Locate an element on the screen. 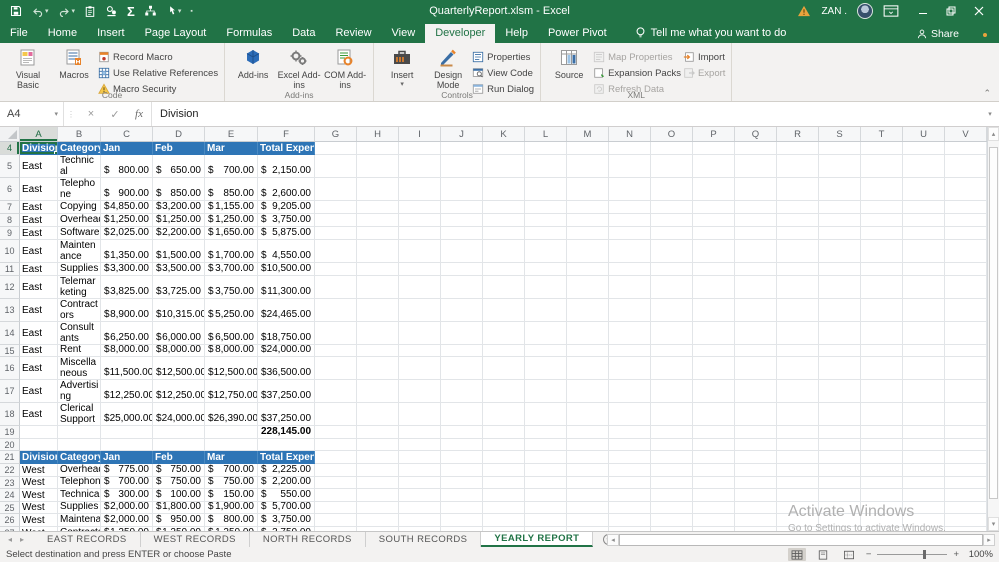 This screenshot has height=562, width=999. cell-M19 is located at coordinates (588, 432).